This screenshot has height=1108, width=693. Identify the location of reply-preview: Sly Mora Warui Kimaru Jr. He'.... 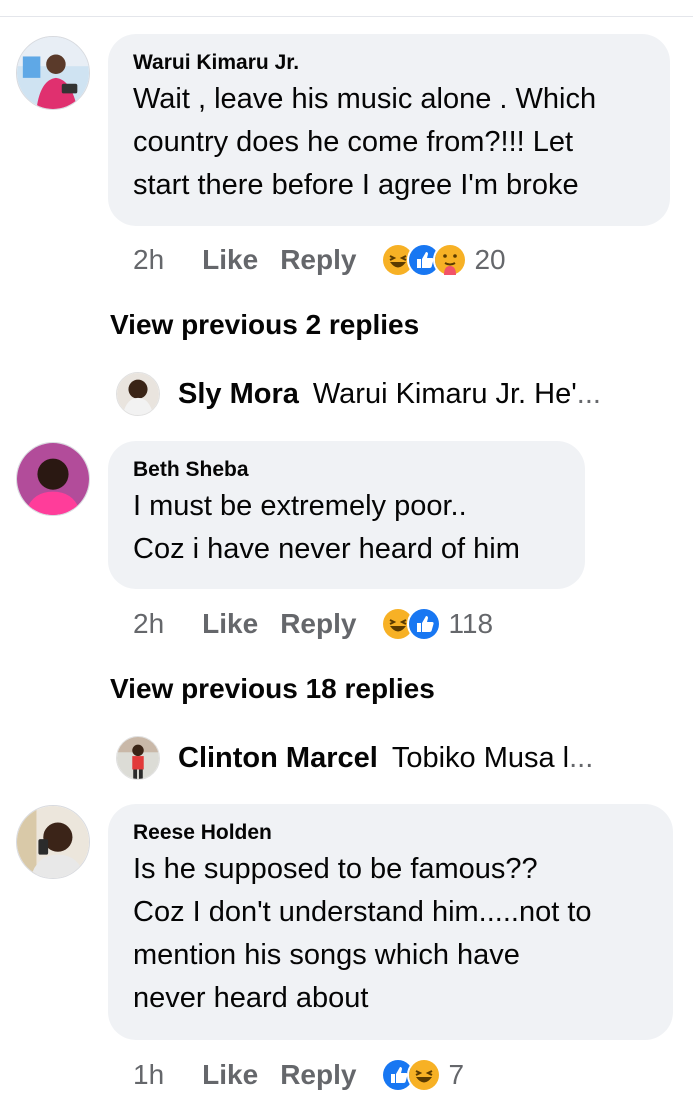
(358, 394).